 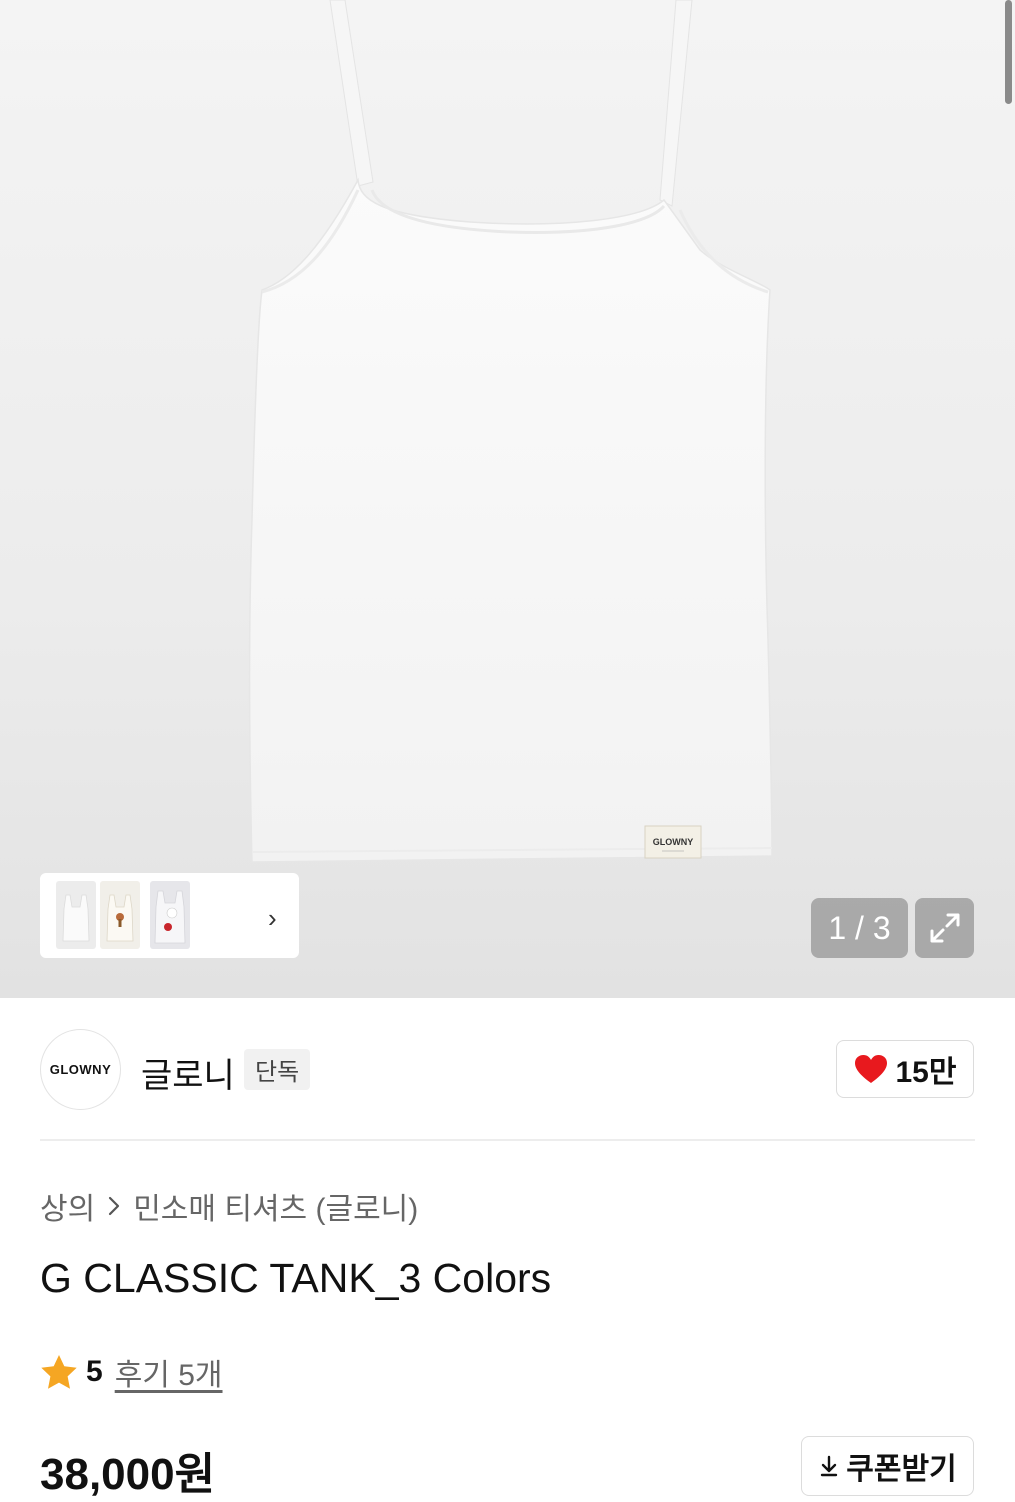 I want to click on breadcrumb-category: 상의, so click(x=67, y=1206).